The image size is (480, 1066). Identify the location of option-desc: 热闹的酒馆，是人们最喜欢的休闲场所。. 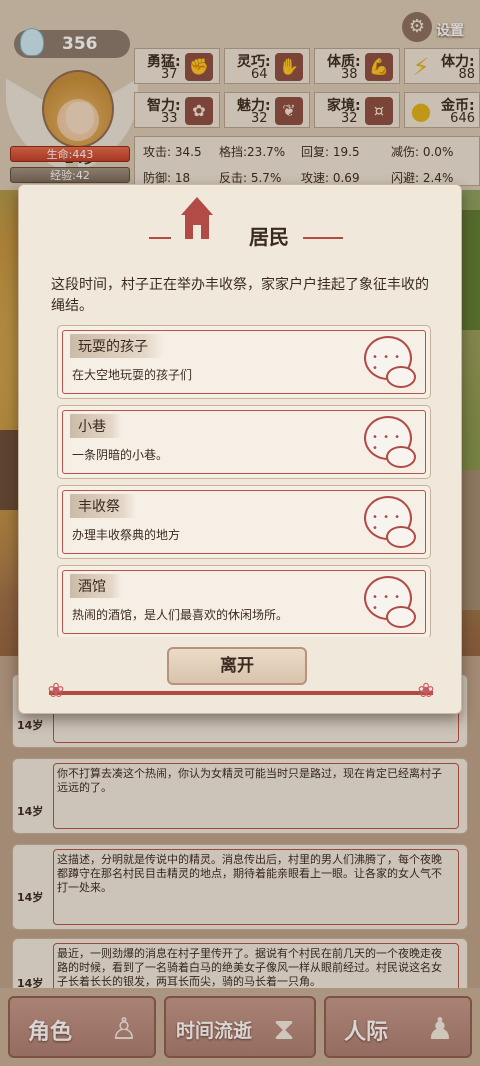
(180, 615).